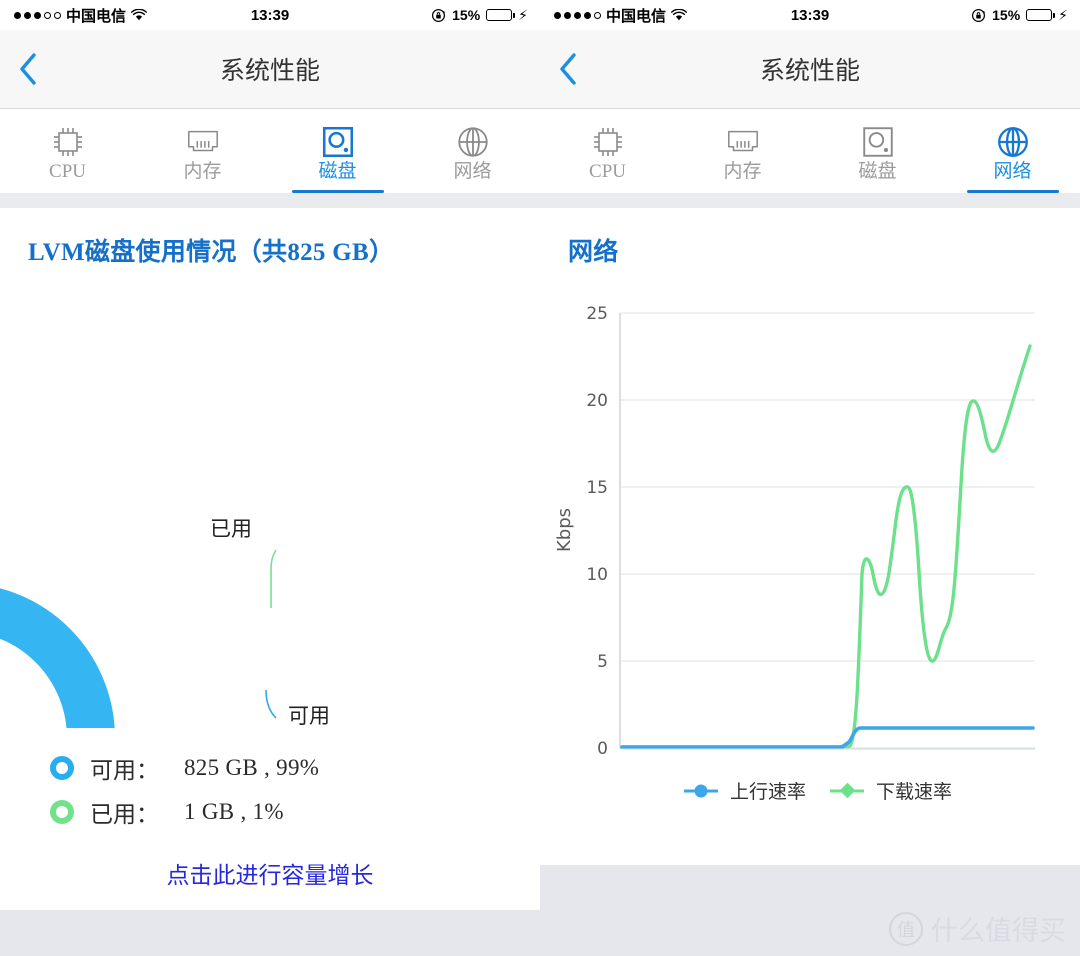 The height and width of the screenshot is (956, 1080). What do you see at coordinates (234, 811) in the screenshot?
I see `legend-value-used: 1 GB , 1%` at bounding box center [234, 811].